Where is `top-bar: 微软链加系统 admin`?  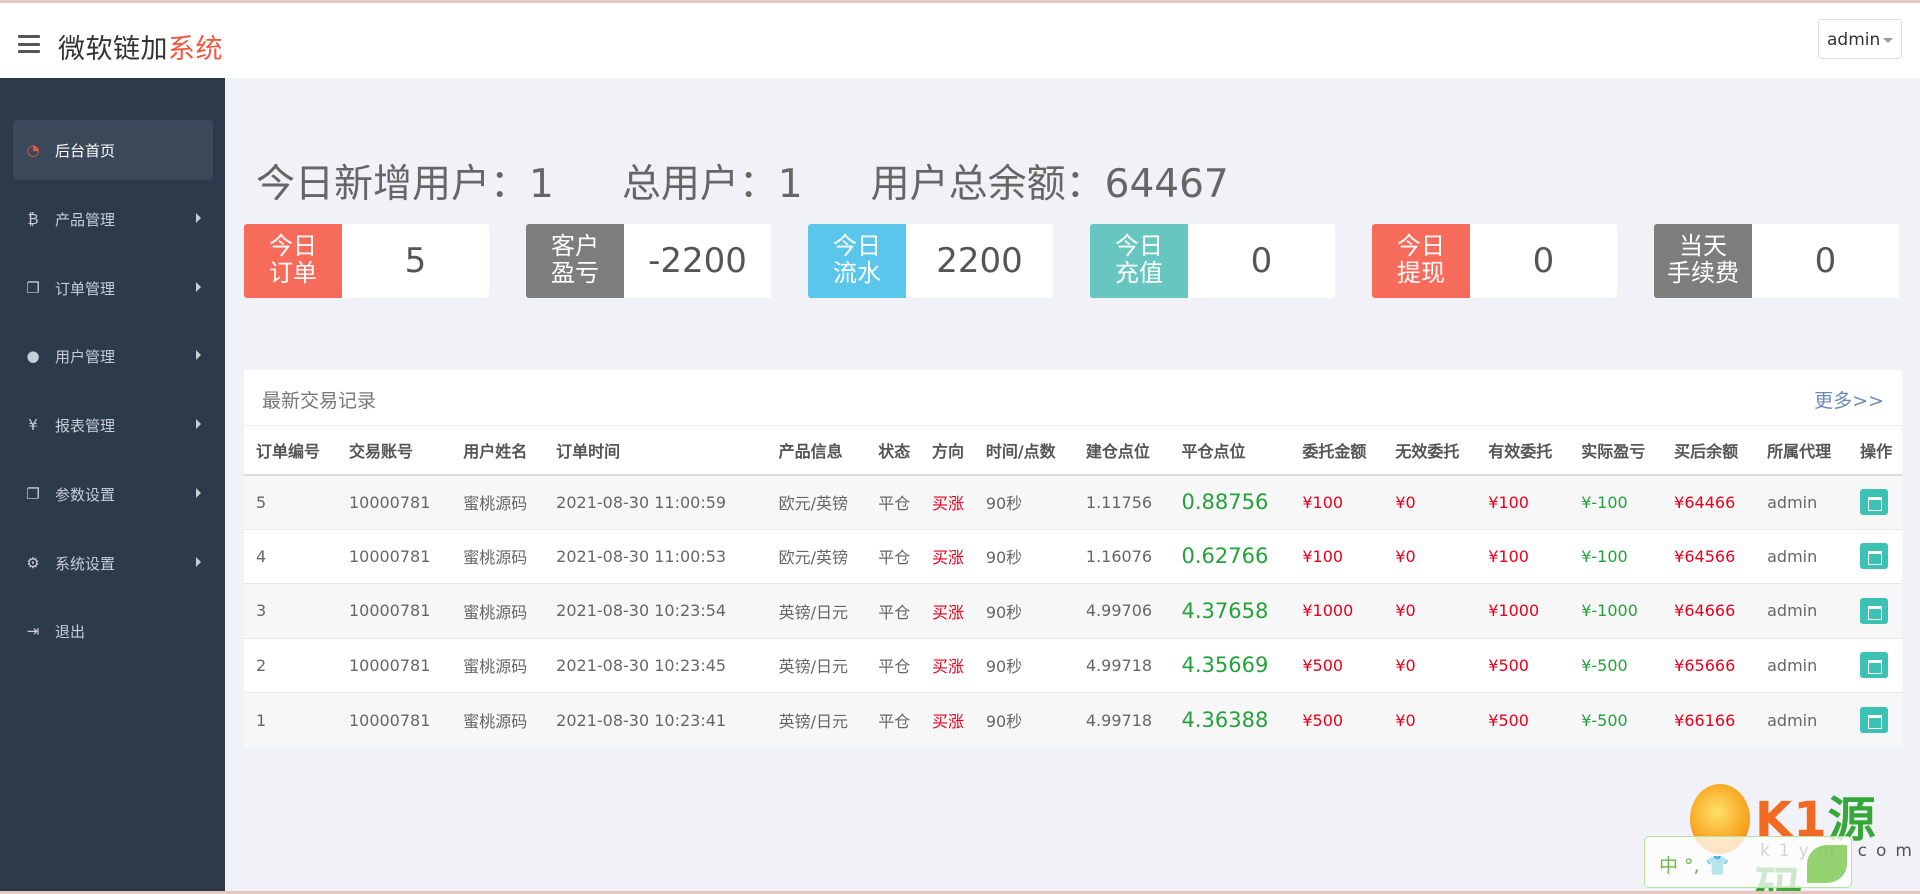
top-bar: 微软链加系统 admin is located at coordinates (960, 39).